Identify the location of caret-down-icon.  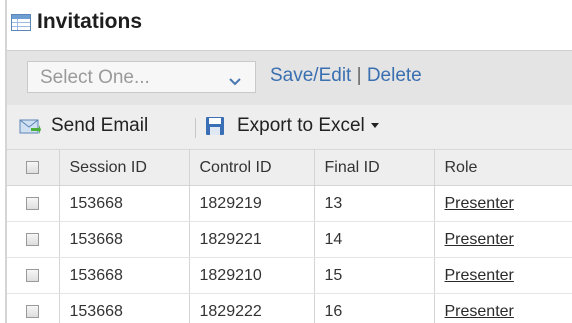
(374, 126).